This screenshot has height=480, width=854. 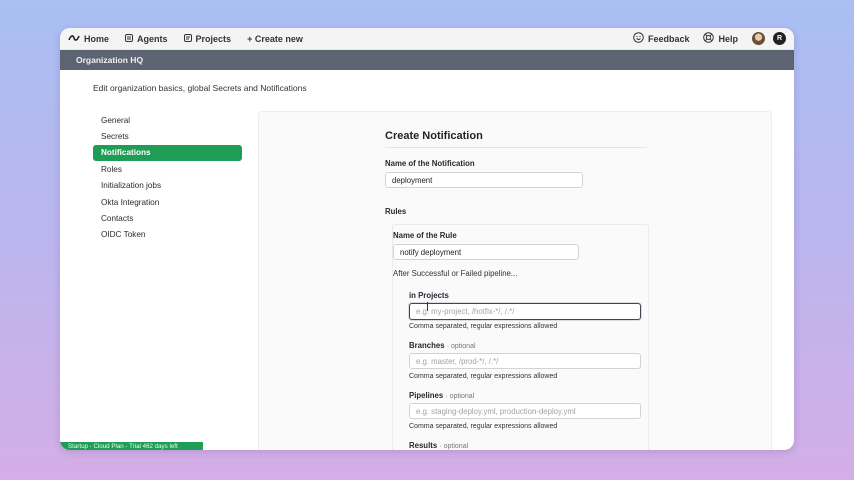 I want to click on pipelines-optional-tag: · optional, so click(x=460, y=396).